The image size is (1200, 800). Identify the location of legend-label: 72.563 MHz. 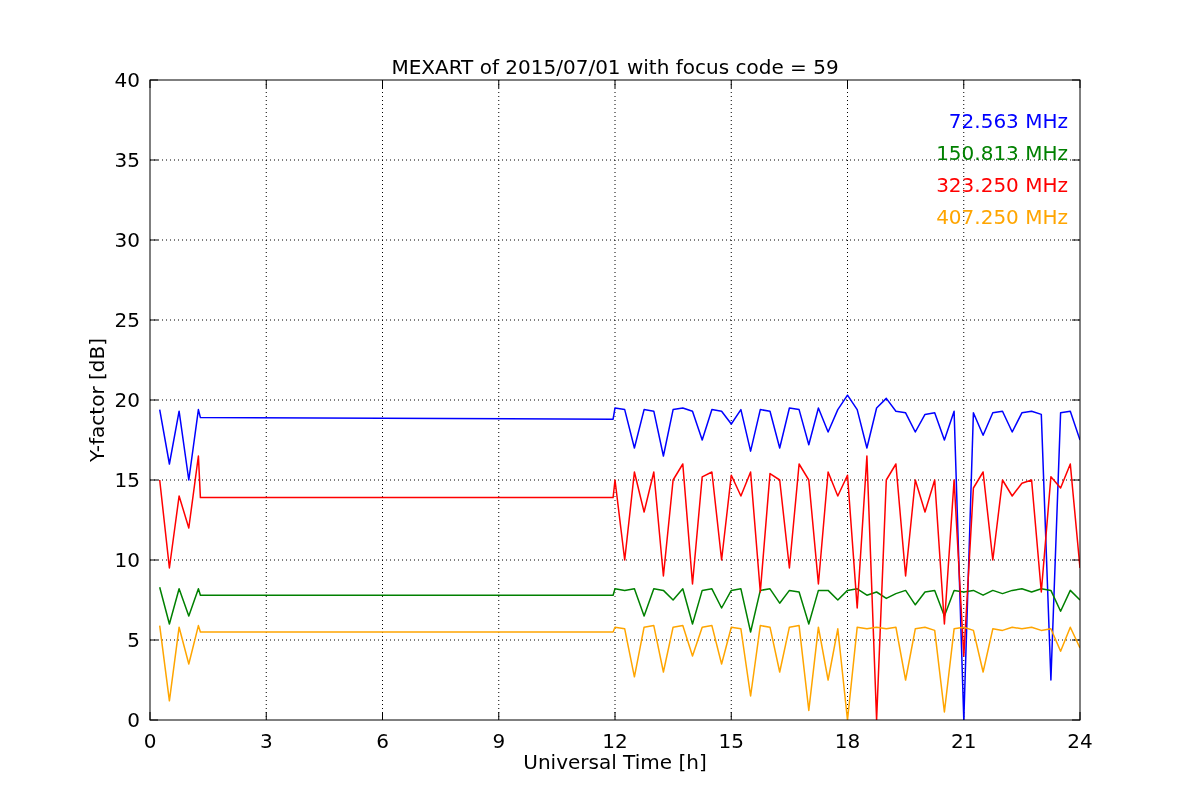
(1008, 121).